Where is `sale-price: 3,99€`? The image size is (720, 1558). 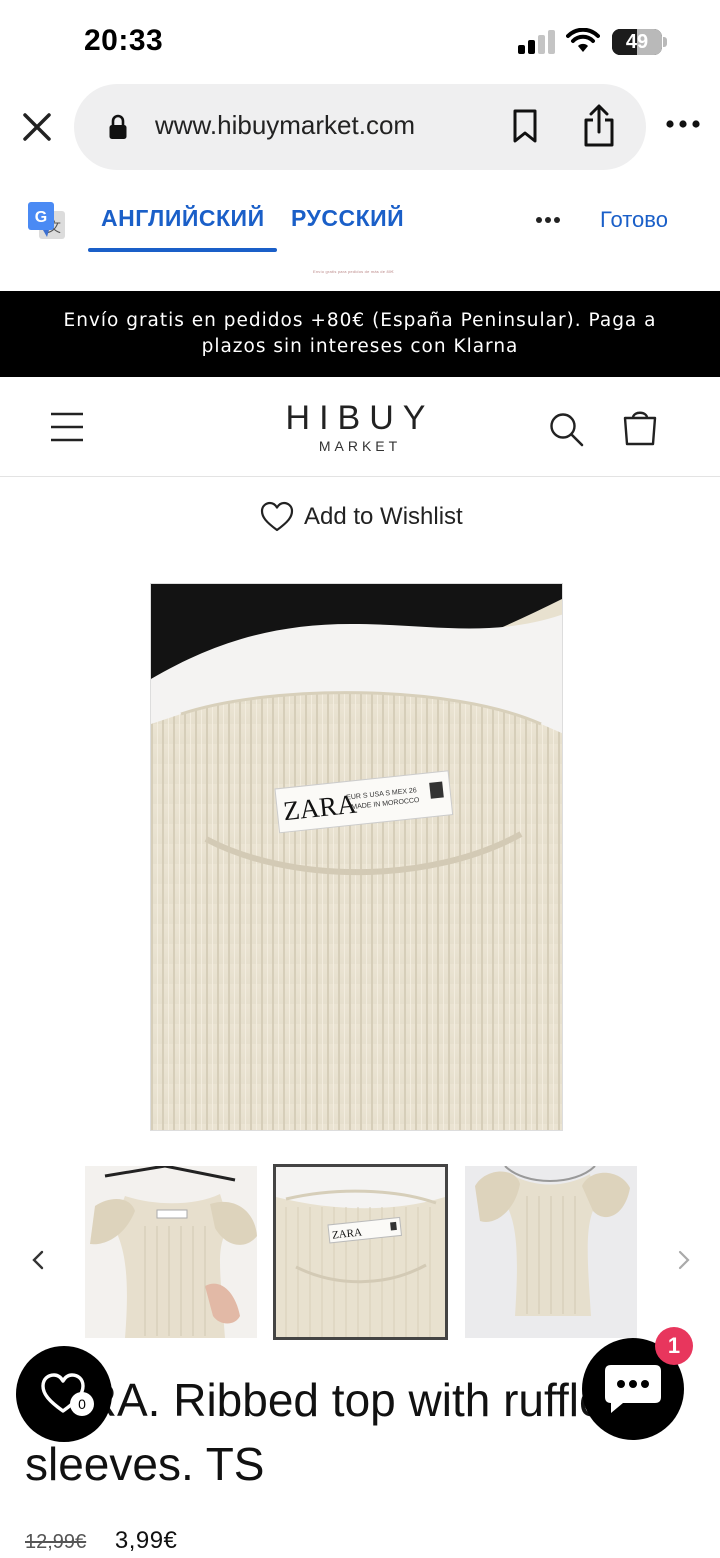
sale-price: 3,99€ is located at coordinates (146, 1540).